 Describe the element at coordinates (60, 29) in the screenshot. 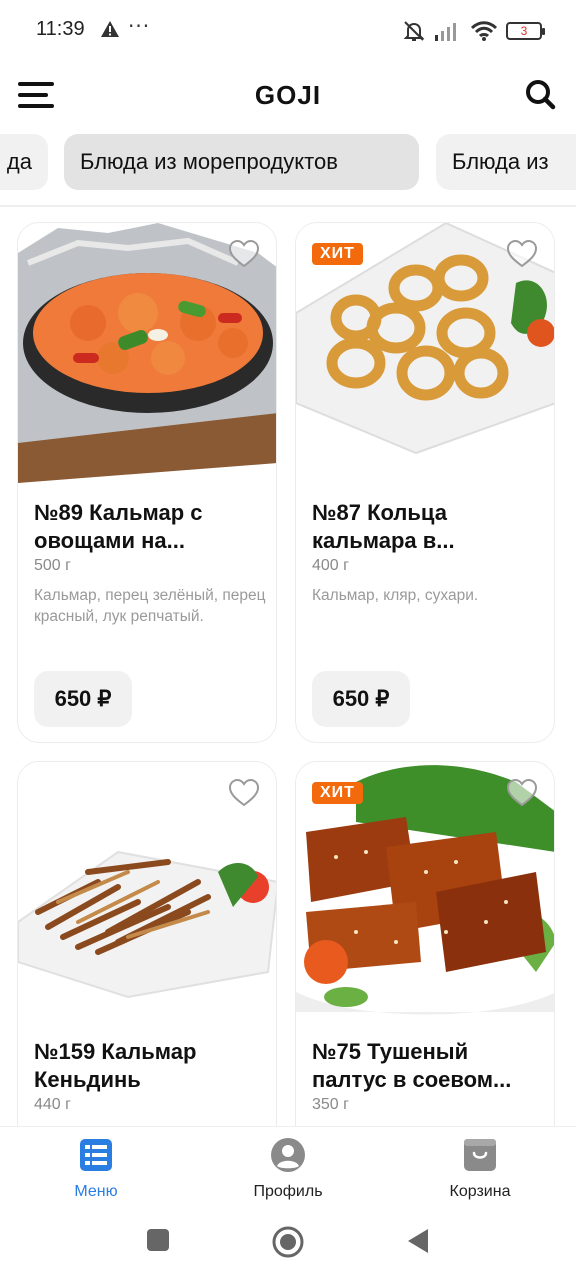

I see `status-time: 11:39` at that location.